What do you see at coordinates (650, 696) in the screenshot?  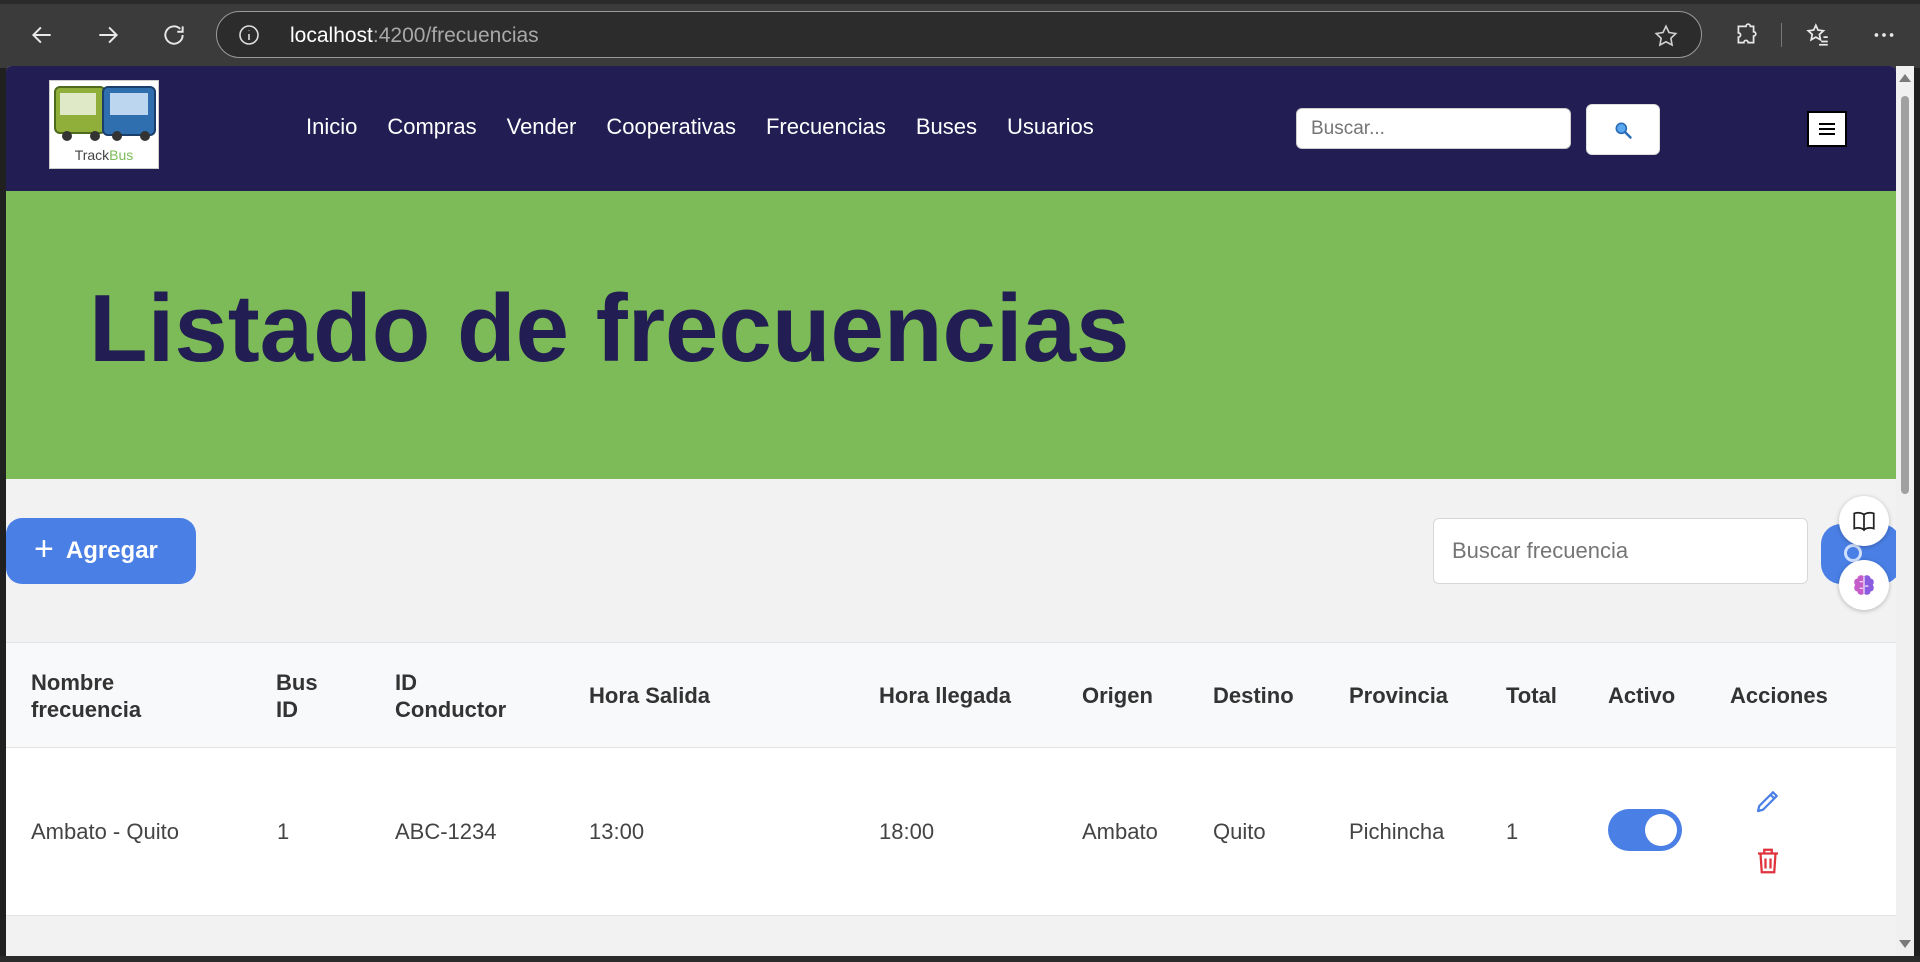 I see `col-header-hora-salida: Hora Salida` at bounding box center [650, 696].